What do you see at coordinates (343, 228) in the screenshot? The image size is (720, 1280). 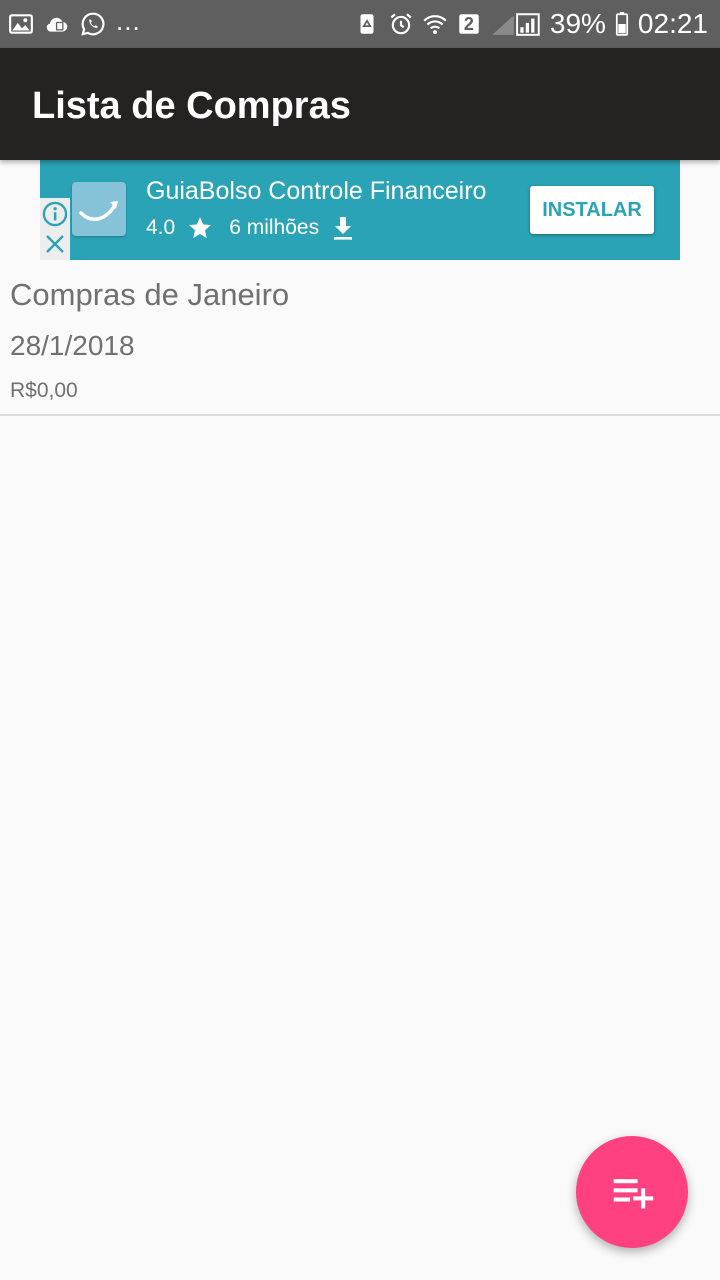 I see `download-icon` at bounding box center [343, 228].